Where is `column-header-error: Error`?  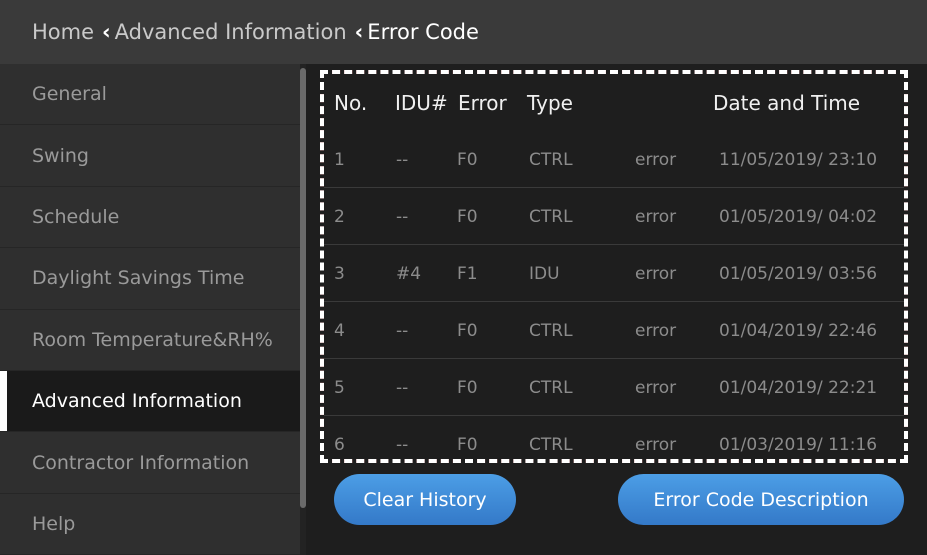
column-header-error: Error is located at coordinates (482, 102).